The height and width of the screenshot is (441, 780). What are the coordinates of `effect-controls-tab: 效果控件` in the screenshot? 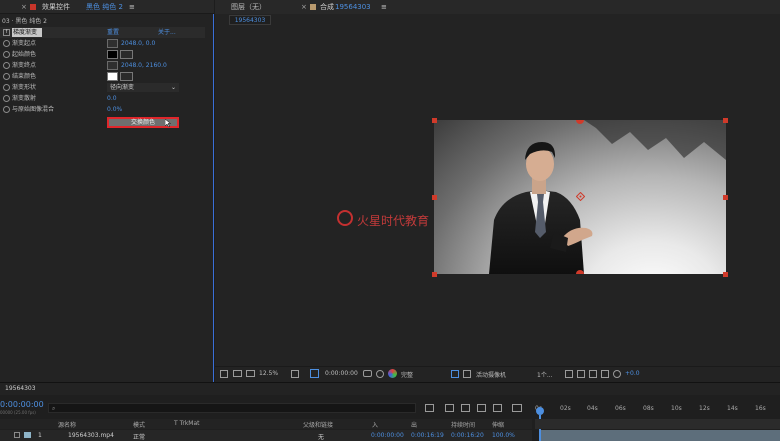 It's located at (56, 7).